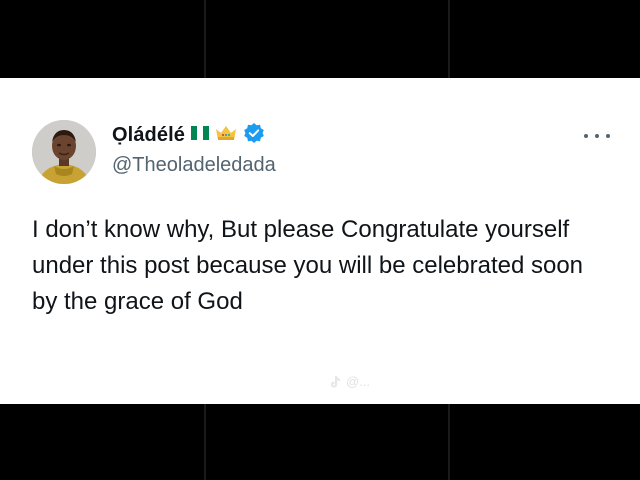 The height and width of the screenshot is (480, 640). I want to click on avatar, so click(64, 152).